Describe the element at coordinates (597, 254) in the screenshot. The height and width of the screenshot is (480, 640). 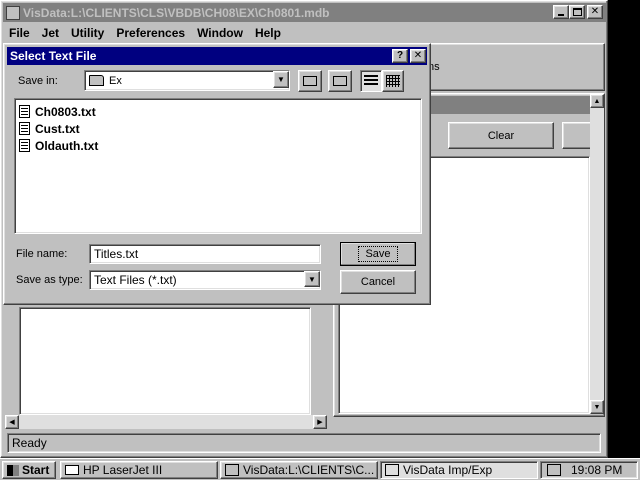
I see `child-vertical-scrollbar: ▲ ▼` at that location.